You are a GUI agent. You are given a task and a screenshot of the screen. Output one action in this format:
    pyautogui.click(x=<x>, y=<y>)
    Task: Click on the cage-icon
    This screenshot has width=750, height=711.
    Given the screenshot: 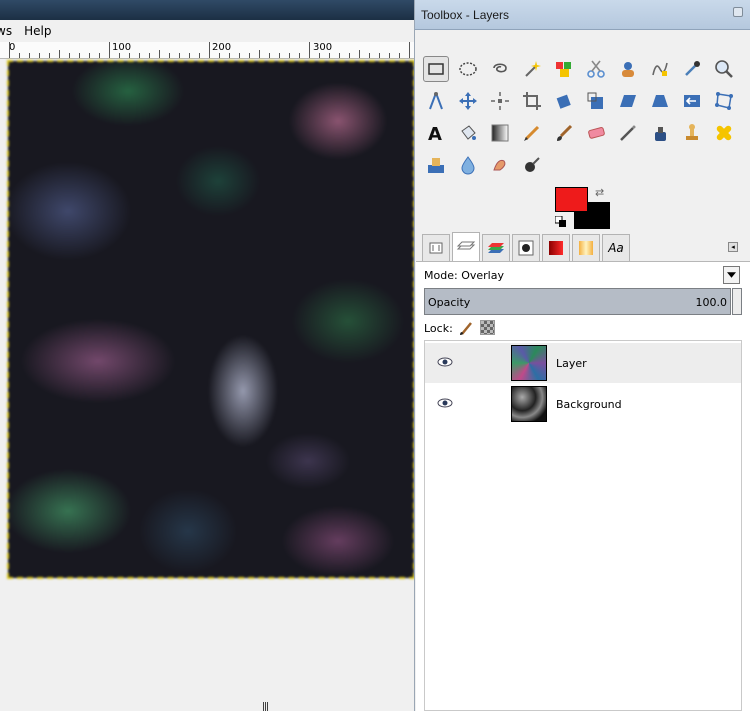 What is the action you would take?
    pyautogui.click(x=724, y=101)
    